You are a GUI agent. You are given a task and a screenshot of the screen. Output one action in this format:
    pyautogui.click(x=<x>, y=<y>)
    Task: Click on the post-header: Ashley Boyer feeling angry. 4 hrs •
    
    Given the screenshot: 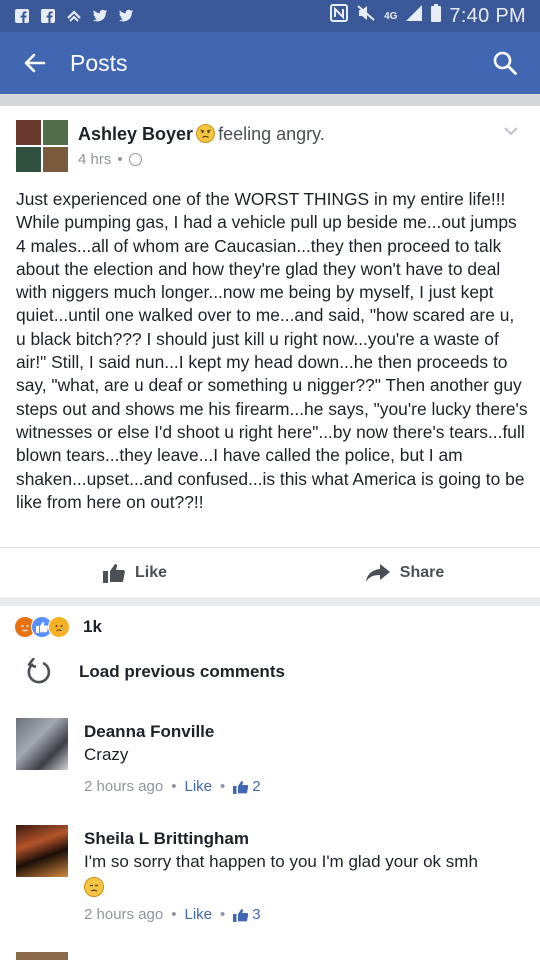 What is the action you would take?
    pyautogui.click(x=270, y=141)
    